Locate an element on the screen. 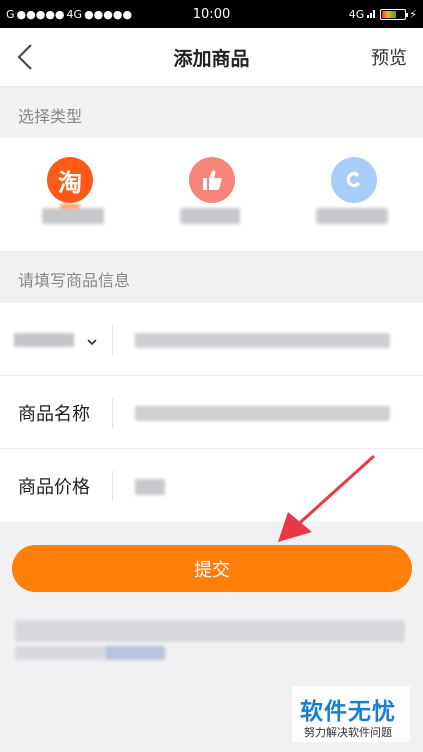  category-select-blurred is located at coordinates (44, 340).